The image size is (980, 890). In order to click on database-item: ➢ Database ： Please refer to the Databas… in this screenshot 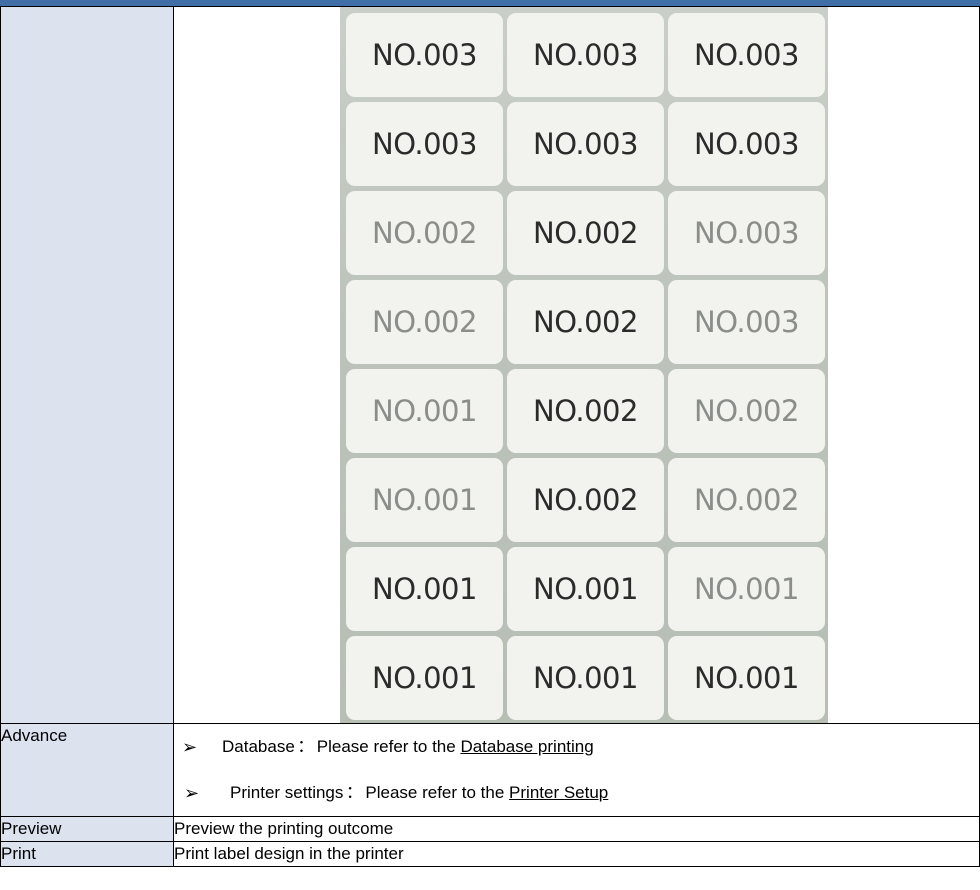, I will do `click(576, 747)`.